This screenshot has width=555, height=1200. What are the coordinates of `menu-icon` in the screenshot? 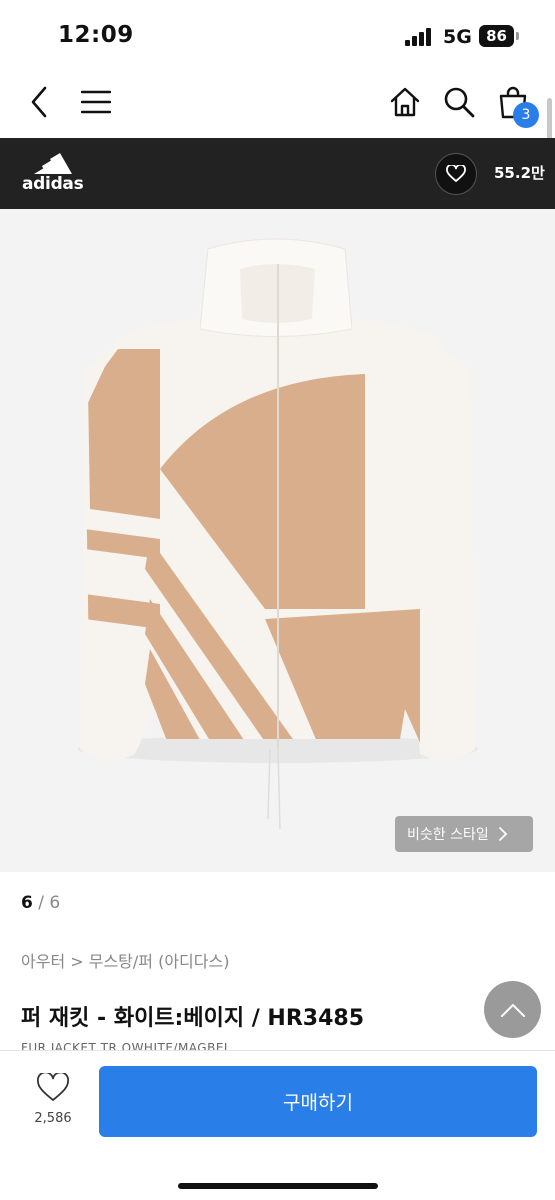 It's located at (96, 102).